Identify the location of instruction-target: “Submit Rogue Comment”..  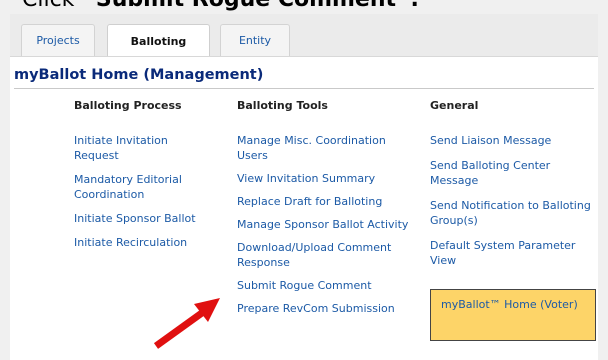
(249, 6).